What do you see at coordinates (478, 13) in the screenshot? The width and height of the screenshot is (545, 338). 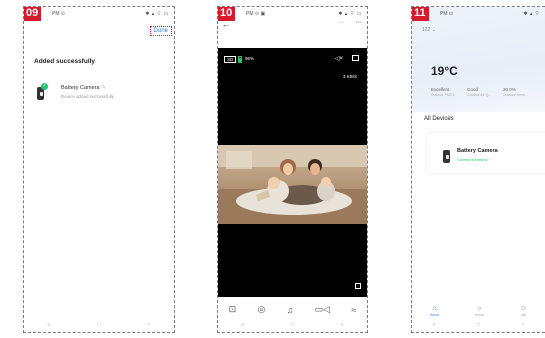 I see `status-bar: PM ⊙ ✱ ▴ ⌔` at bounding box center [478, 13].